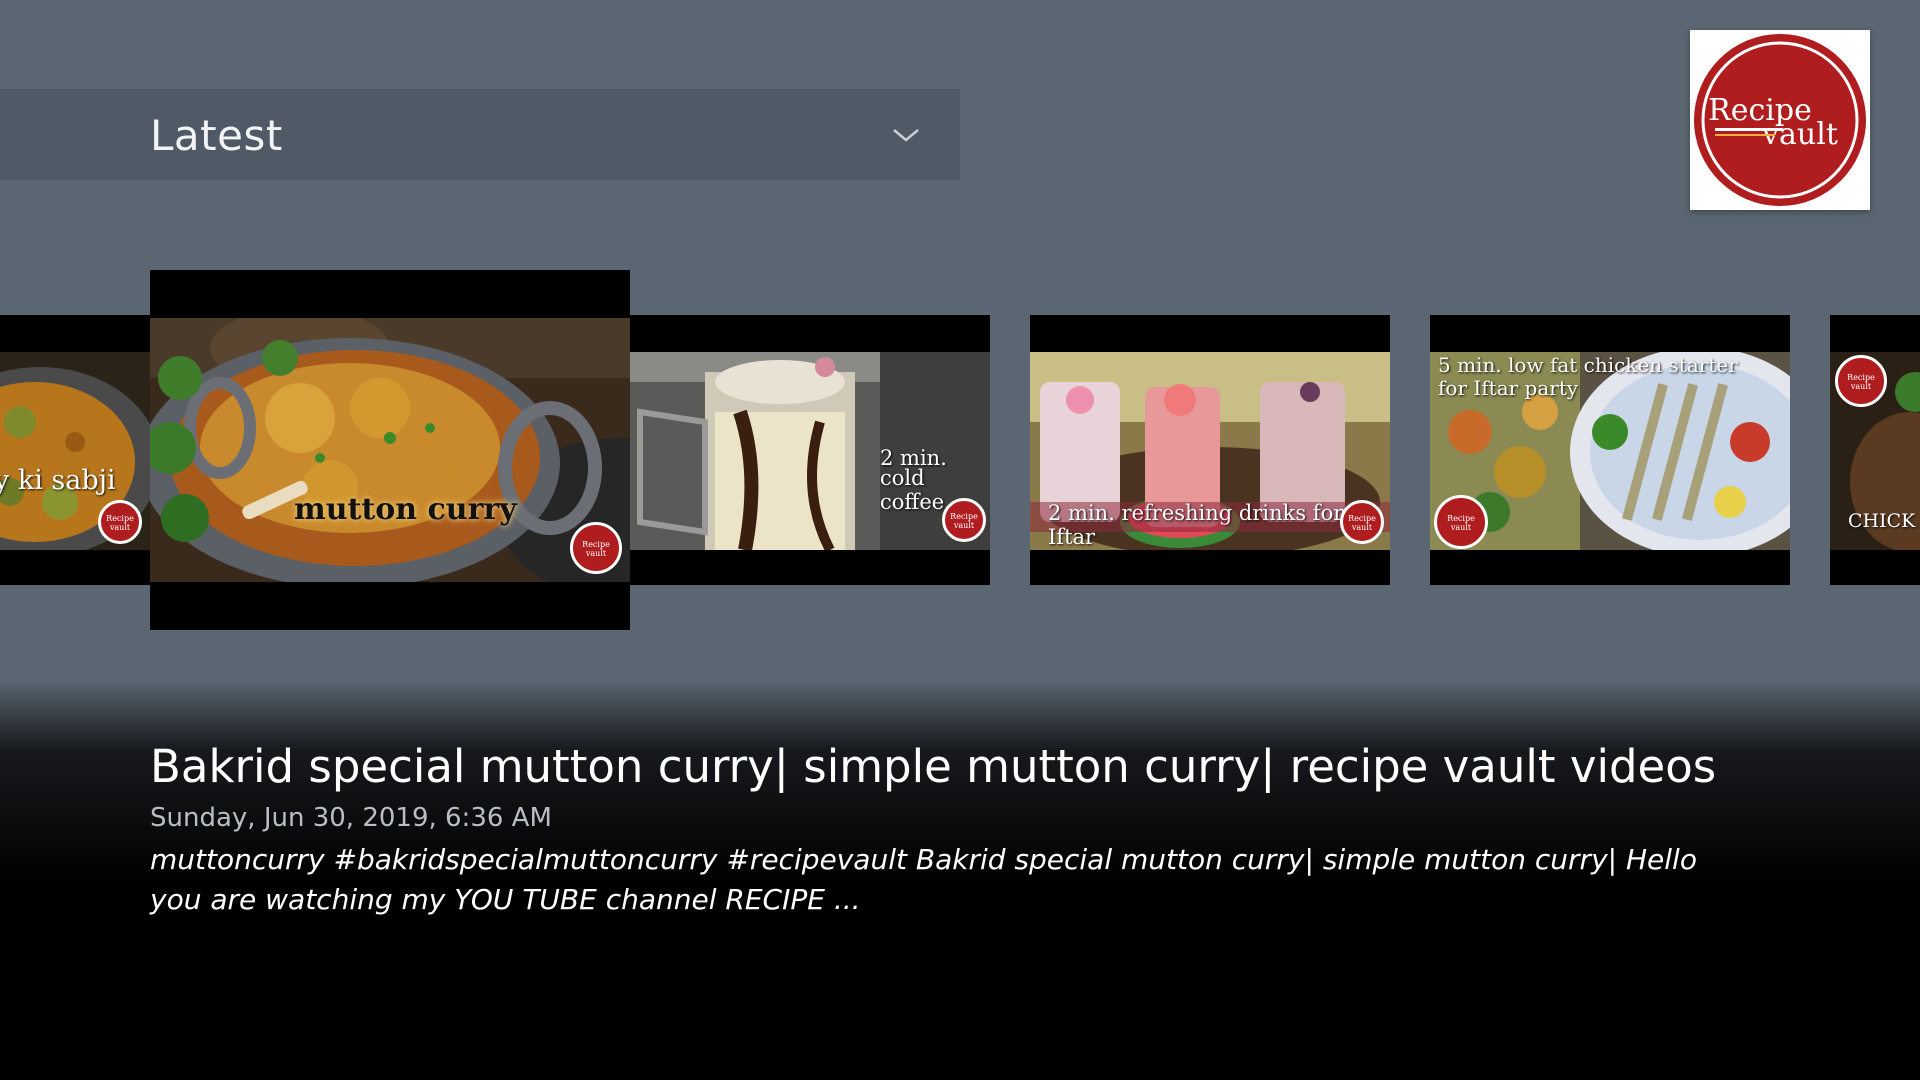 The height and width of the screenshot is (1080, 1920). I want to click on recipe-vault-logo-icon: Recipe vault, so click(1780, 120).